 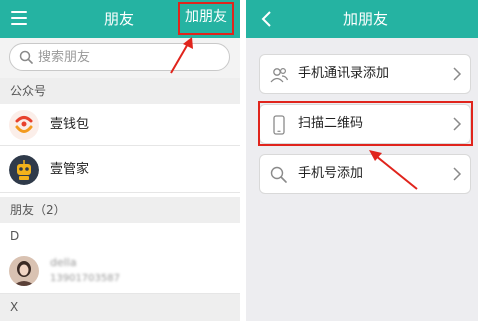 I want to click on list-item-label: 壹管家, so click(x=70, y=169).